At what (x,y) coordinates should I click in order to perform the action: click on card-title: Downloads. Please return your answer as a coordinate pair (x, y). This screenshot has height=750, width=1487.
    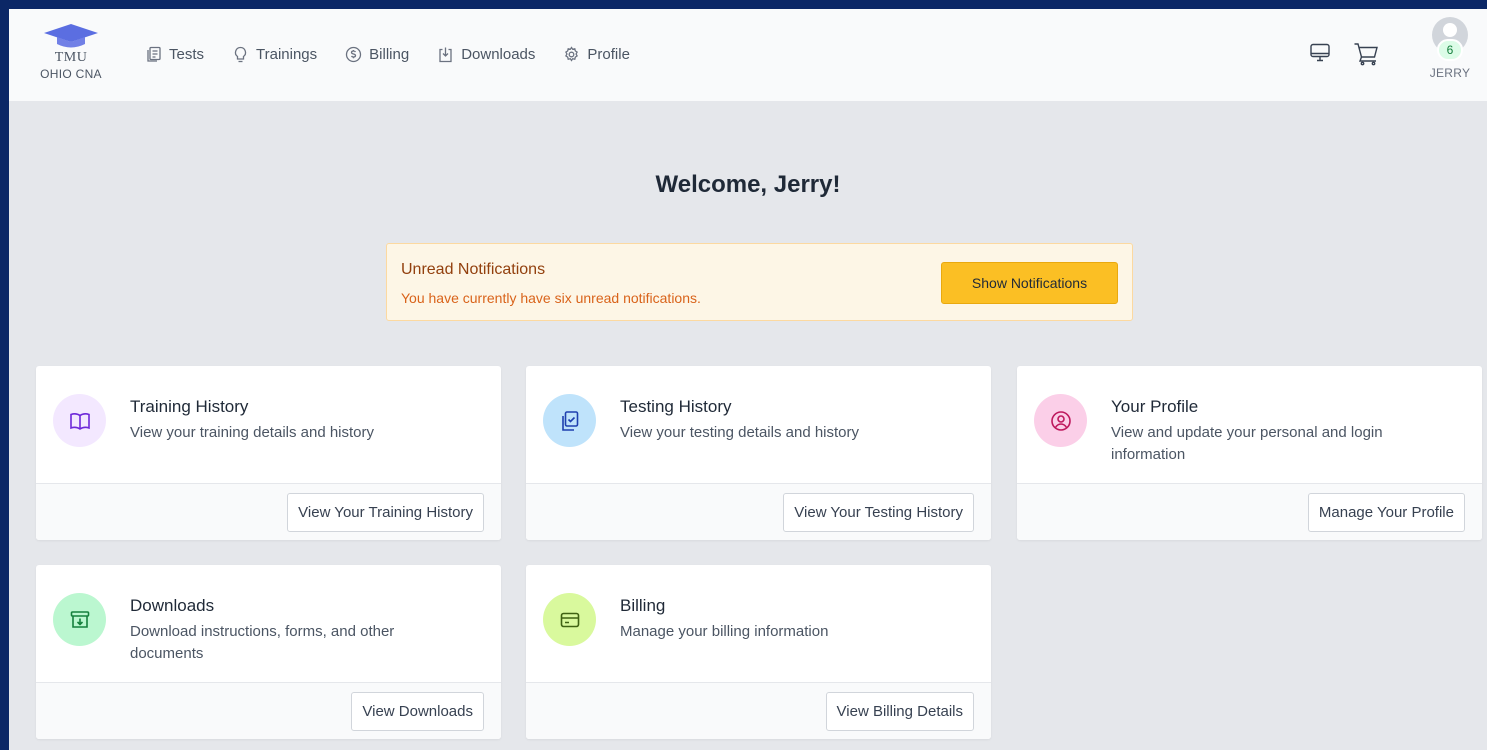
    Looking at the image, I should click on (172, 605).